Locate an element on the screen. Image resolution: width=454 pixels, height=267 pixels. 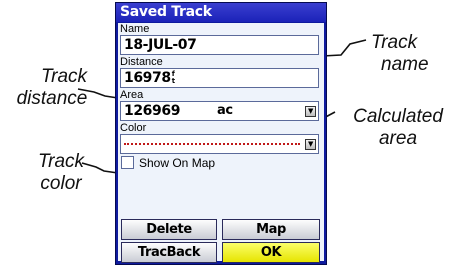
show-on-map-label: Show On Map is located at coordinates (177, 163).